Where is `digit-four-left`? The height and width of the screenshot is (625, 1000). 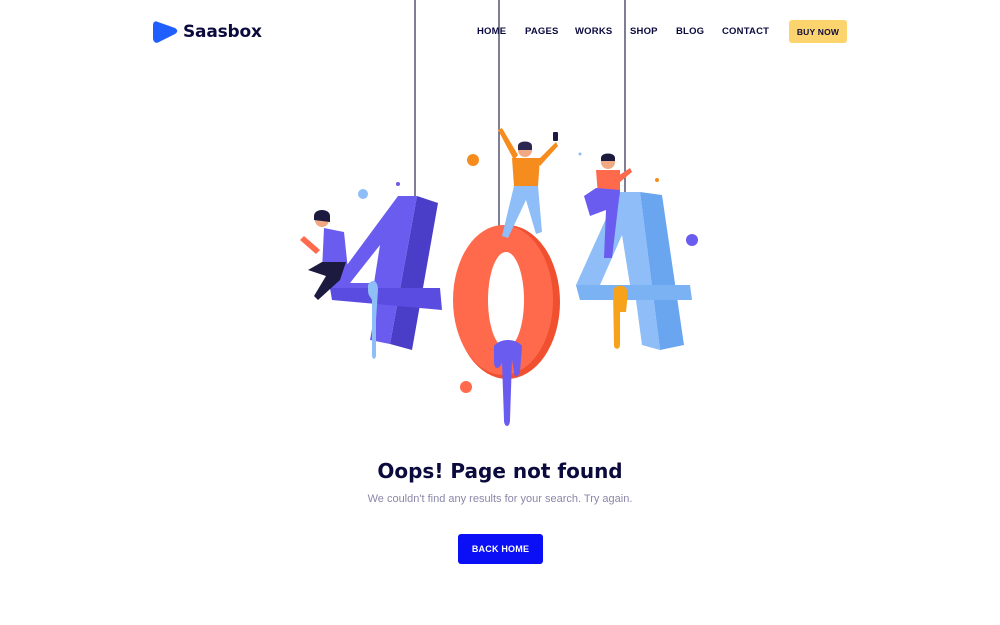 digit-four-left is located at coordinates (386, 277).